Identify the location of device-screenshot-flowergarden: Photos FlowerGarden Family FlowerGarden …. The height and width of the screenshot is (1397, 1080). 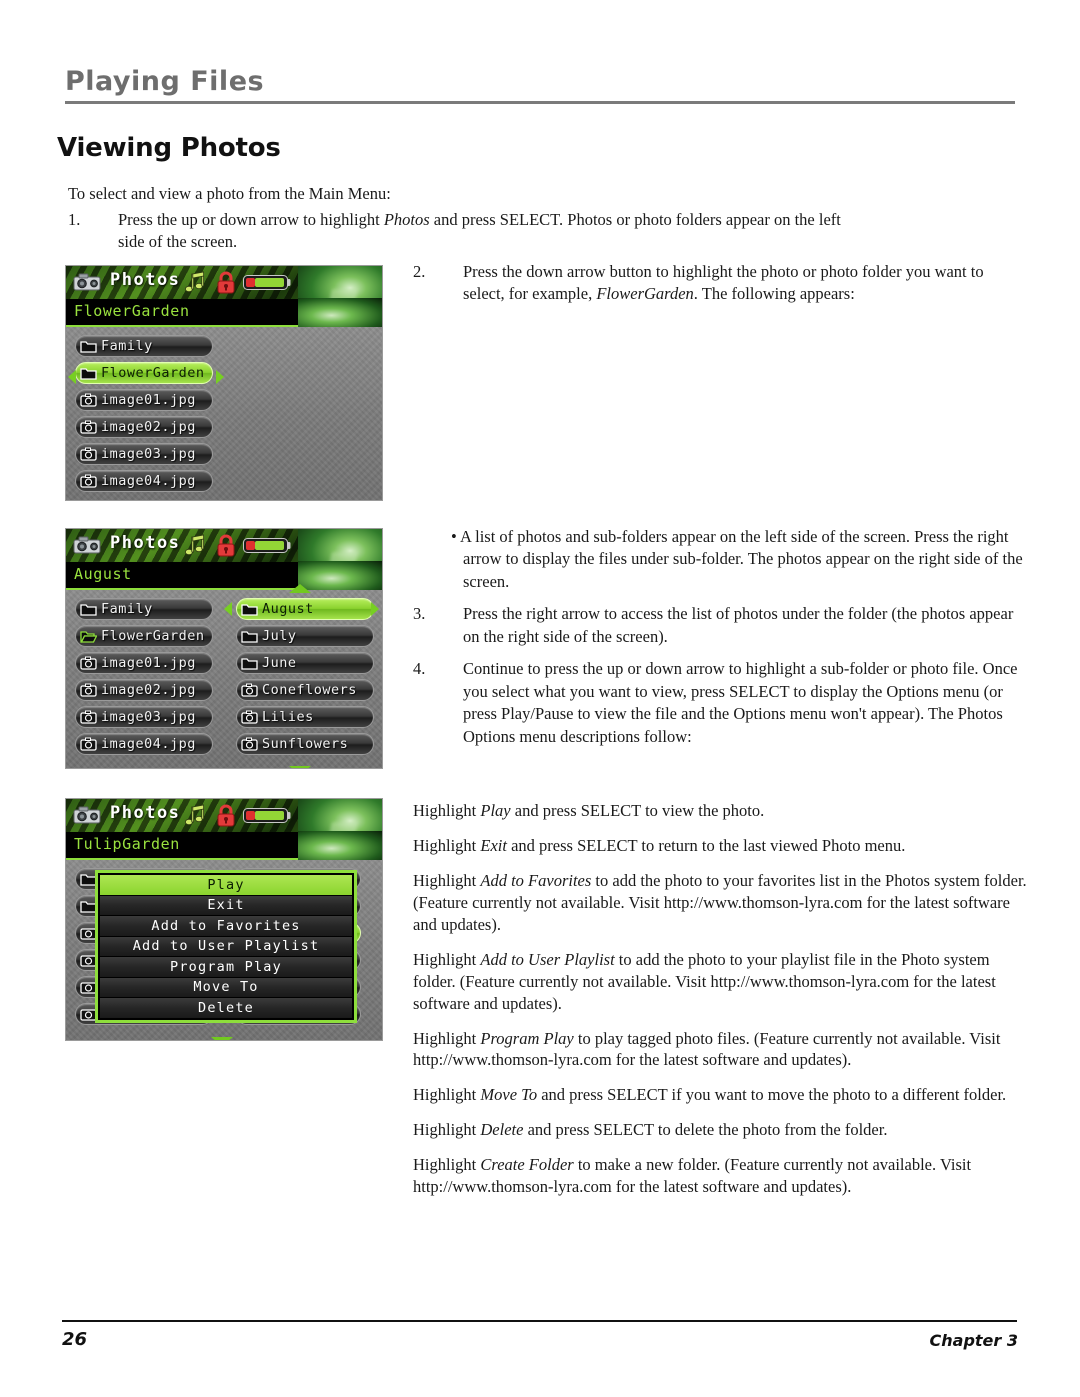
(224, 383).